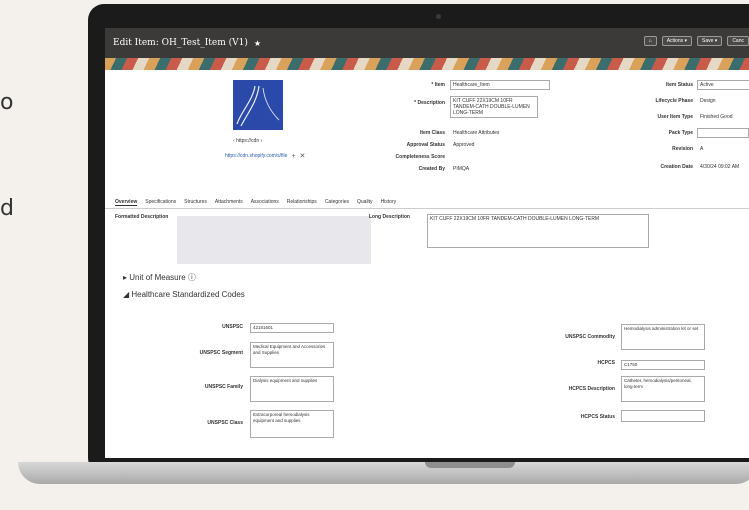 The image size is (749, 510). I want to click on formatted-description-editor, so click(274, 240).